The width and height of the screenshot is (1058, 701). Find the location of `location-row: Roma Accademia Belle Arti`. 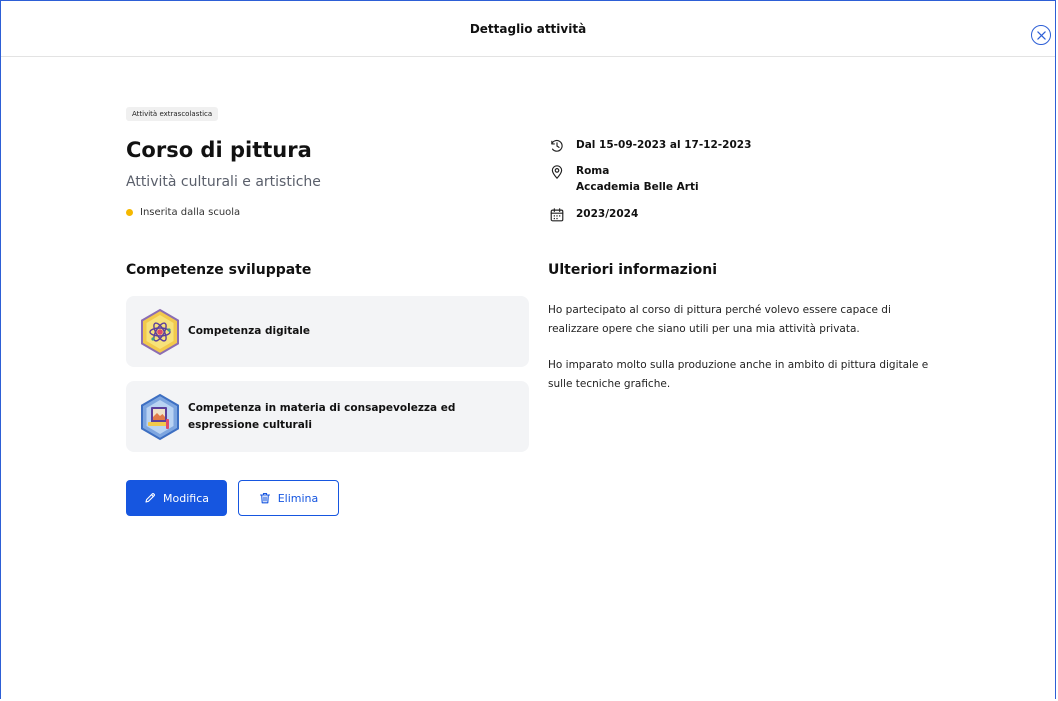

location-row: Roma Accademia Belle Arti is located at coordinates (623, 179).